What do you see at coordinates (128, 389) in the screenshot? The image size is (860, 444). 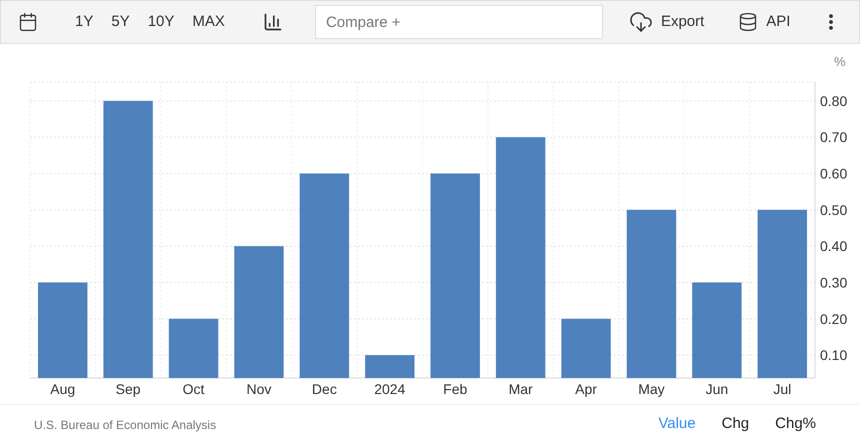 I see `x-tick-label: Sep` at bounding box center [128, 389].